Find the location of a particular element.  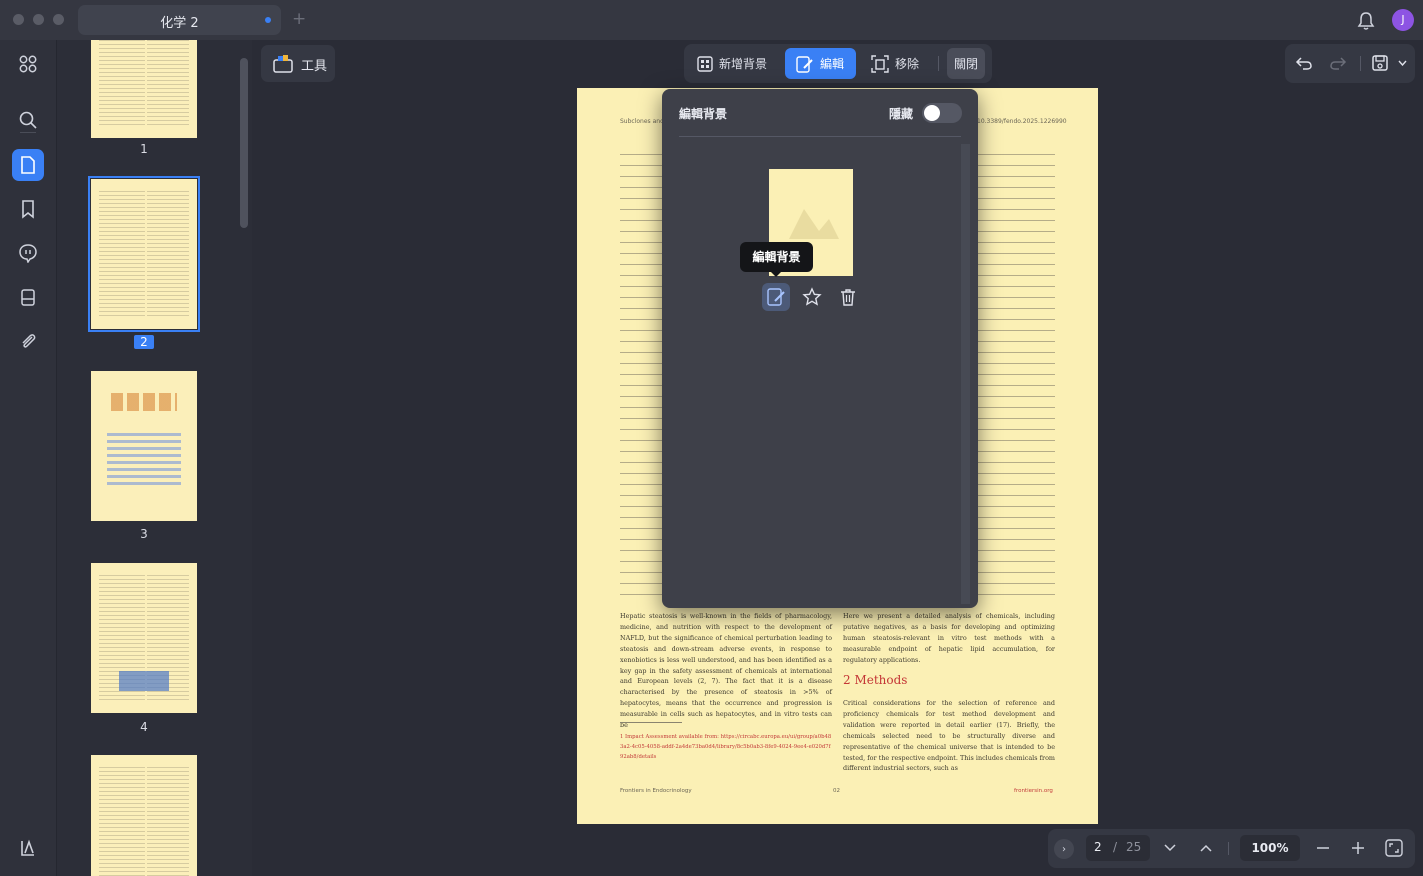

hide-toggle-label: 隱藏 is located at coordinates (901, 114).